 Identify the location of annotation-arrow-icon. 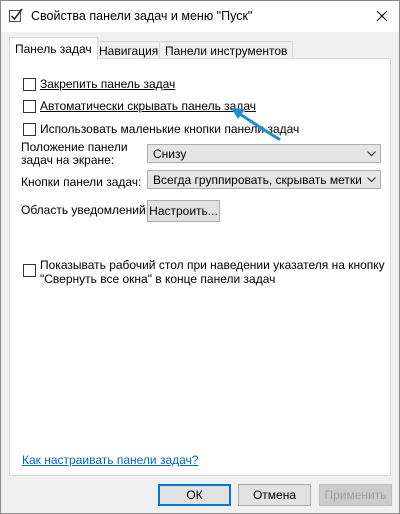
(256, 124).